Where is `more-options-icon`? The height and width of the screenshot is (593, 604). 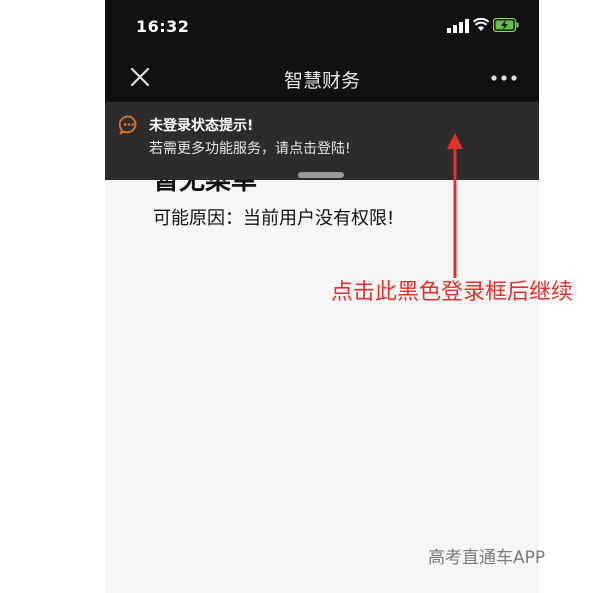
more-options-icon is located at coordinates (504, 78).